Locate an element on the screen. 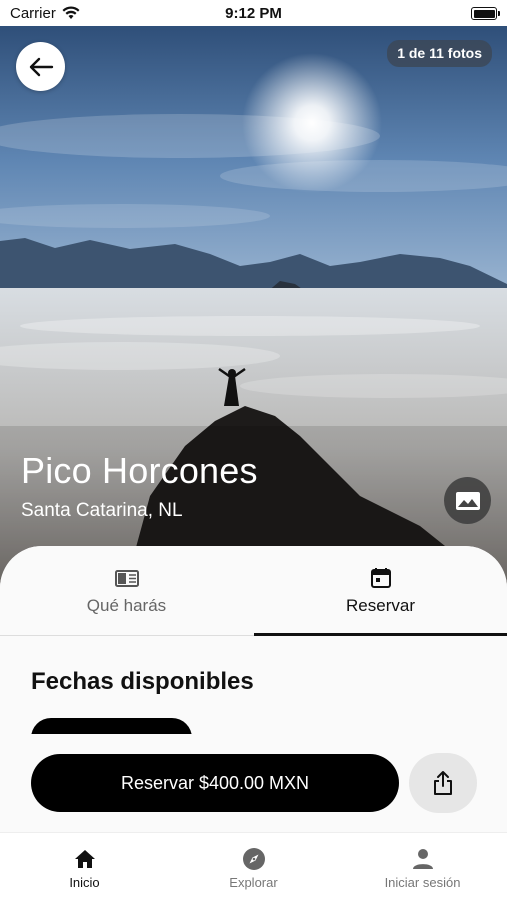  clock: 9:12 PM is located at coordinates (253, 13).